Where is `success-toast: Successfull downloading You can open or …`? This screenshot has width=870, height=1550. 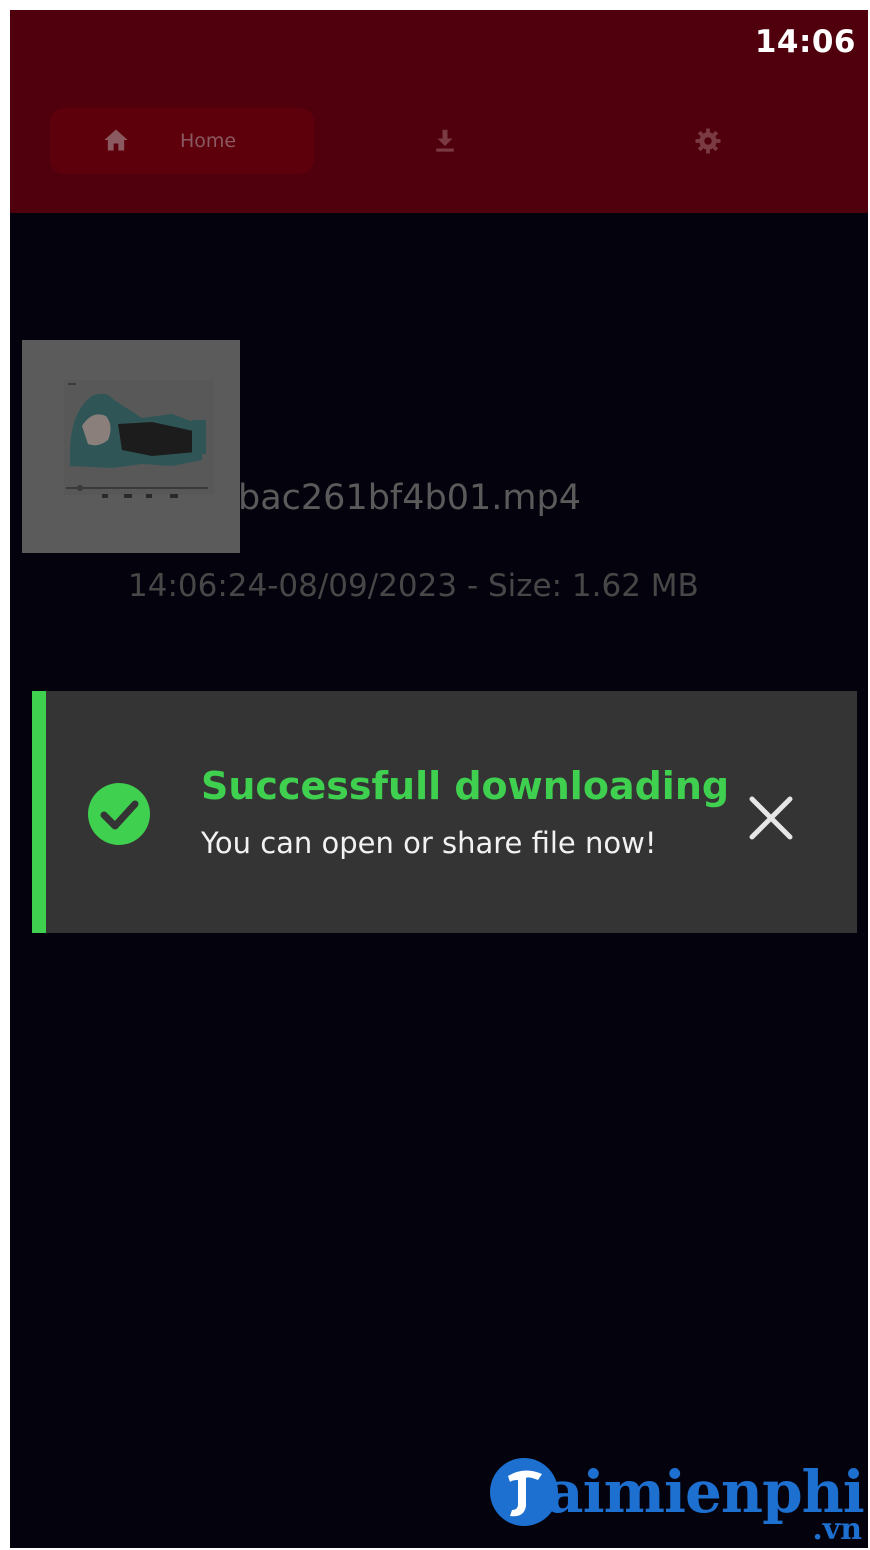 success-toast: Successfull downloading You can open or … is located at coordinates (444, 812).